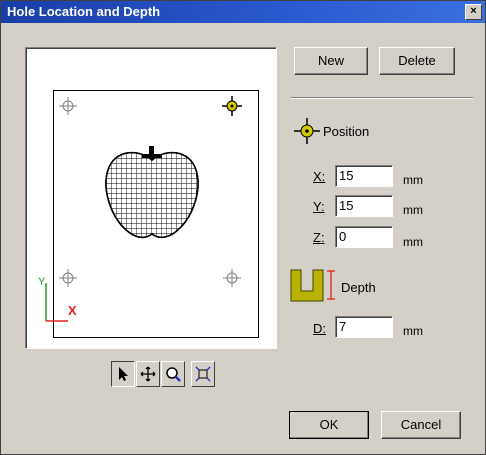  Describe the element at coordinates (413, 210) in the screenshot. I see `y-unit: mm` at that location.